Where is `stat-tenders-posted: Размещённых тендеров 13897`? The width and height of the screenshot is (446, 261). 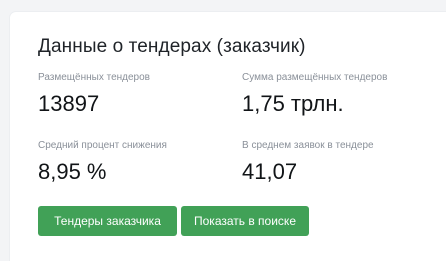
stat-tenders-posted: Размещённых тендеров 13897 is located at coordinates (138, 94).